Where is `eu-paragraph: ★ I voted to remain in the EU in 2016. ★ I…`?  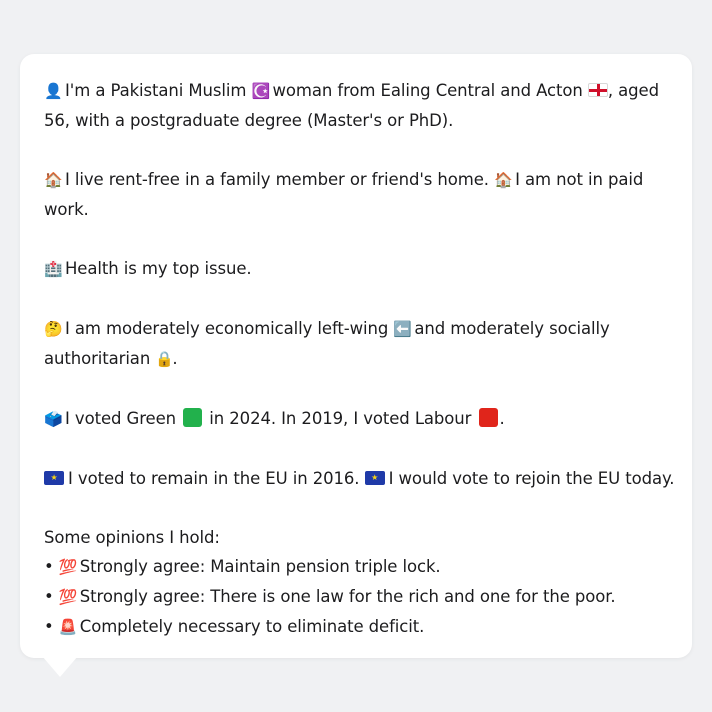 eu-paragraph: ★ I voted to remain in the EU in 2016. ★ I… is located at coordinates (359, 478).